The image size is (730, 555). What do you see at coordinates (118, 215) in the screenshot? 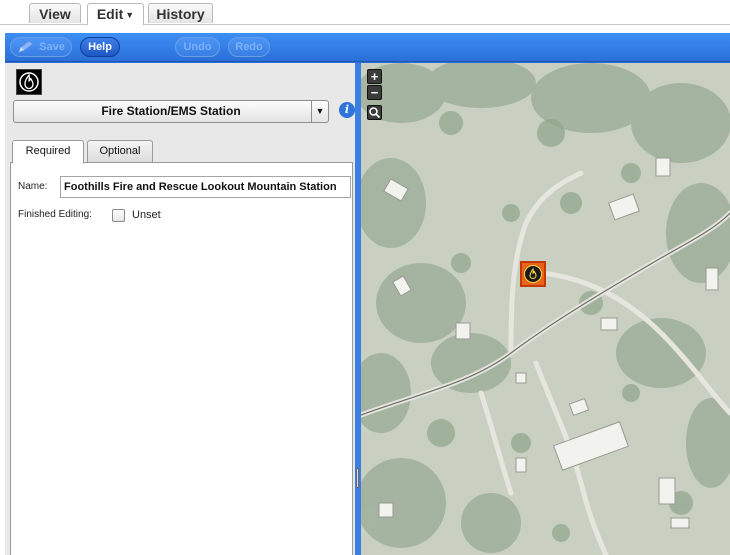
I see `finished-editing-checkbox` at bounding box center [118, 215].